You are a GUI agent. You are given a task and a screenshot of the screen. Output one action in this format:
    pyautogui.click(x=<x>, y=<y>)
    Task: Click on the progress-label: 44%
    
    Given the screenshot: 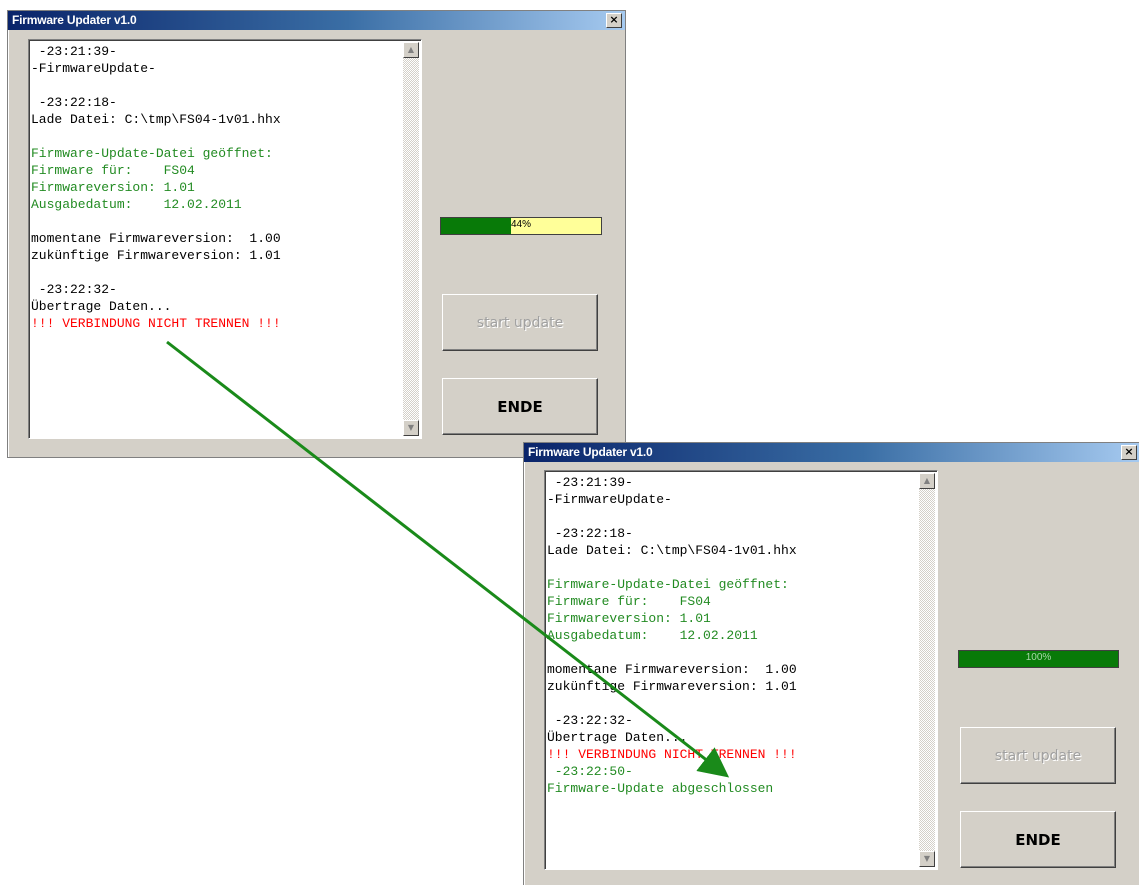 What is the action you would take?
    pyautogui.click(x=520, y=224)
    